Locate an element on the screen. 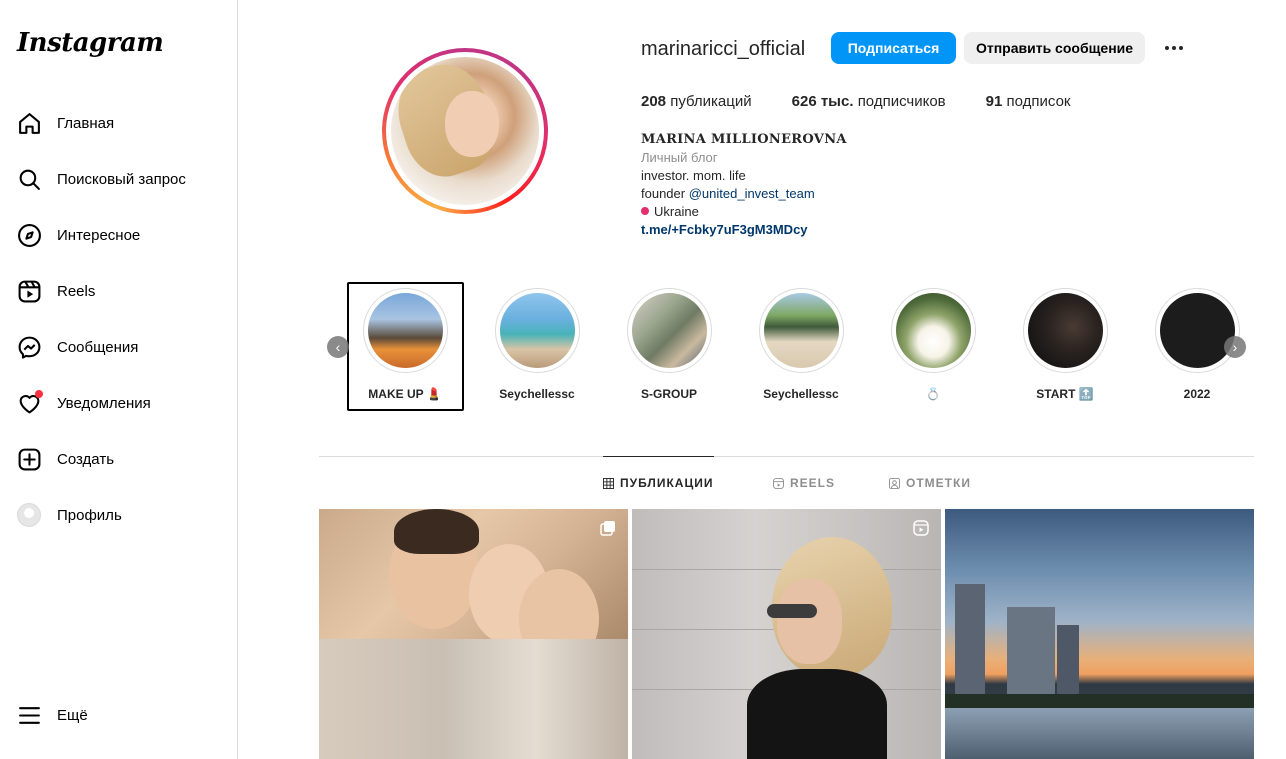  more-options-icon is located at coordinates (1174, 48).